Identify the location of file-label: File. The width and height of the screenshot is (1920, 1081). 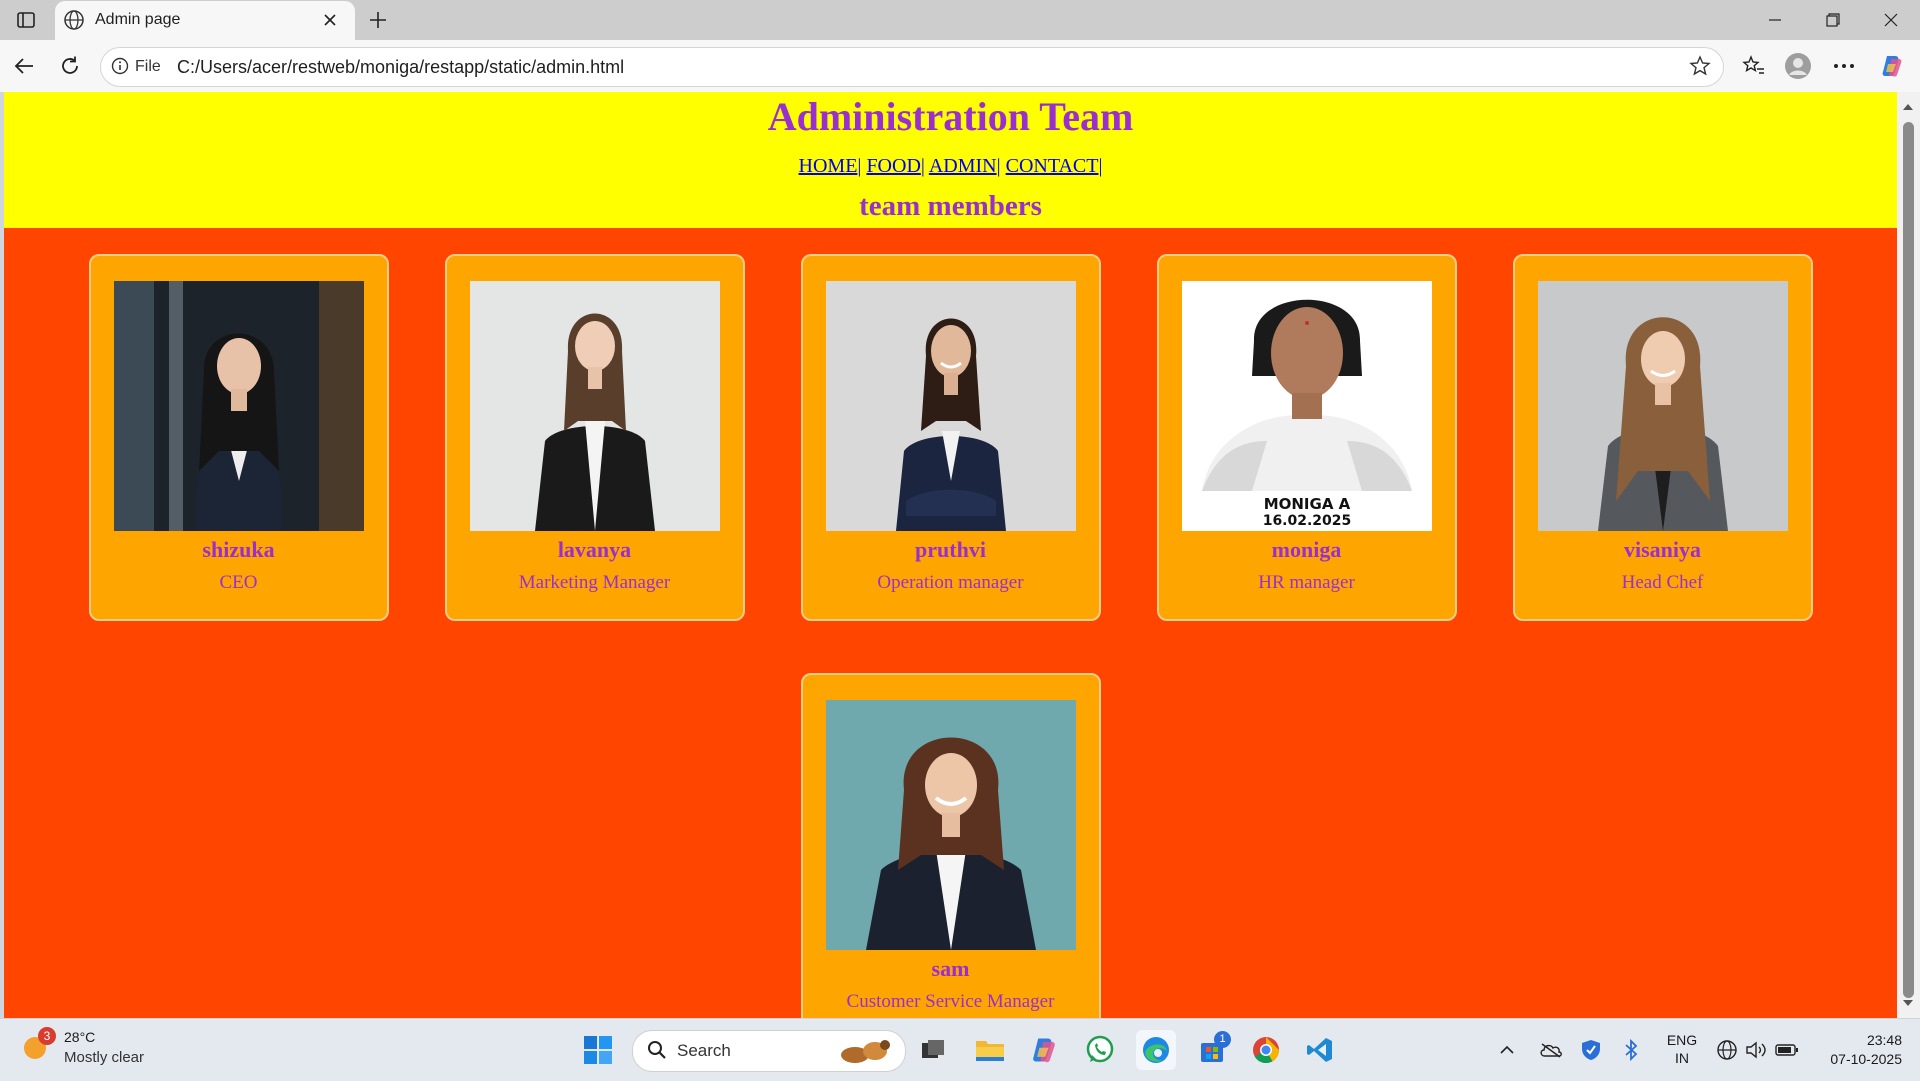
(148, 66).